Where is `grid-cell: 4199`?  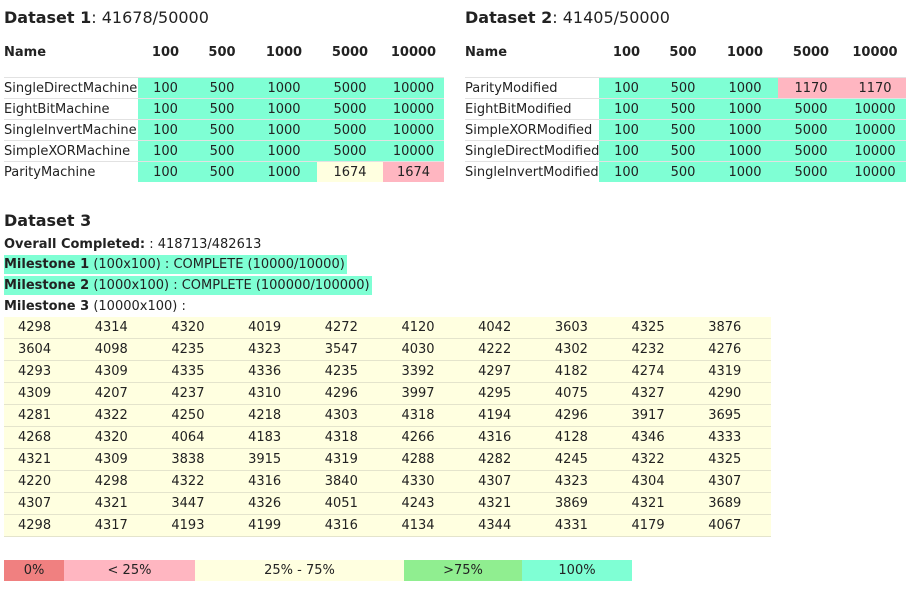 grid-cell: 4199 is located at coordinates (272, 525).